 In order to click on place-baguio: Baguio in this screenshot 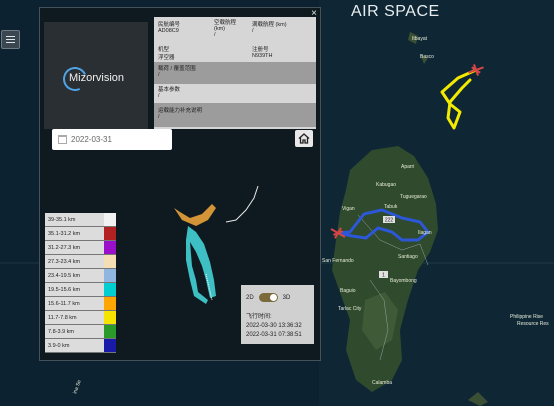, I will do `click(348, 291)`.